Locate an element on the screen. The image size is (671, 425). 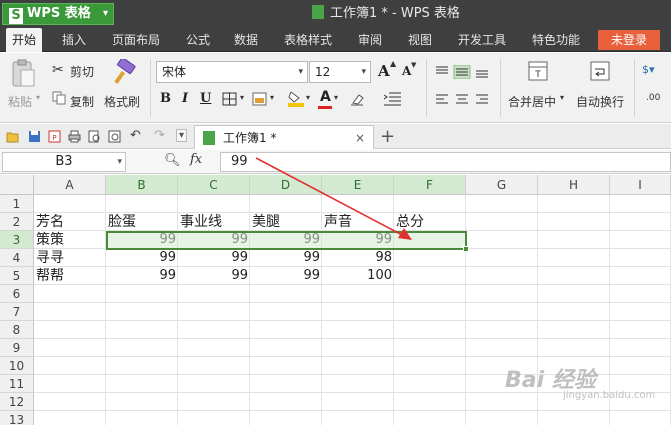
row-header: 5 is located at coordinates (17, 276).